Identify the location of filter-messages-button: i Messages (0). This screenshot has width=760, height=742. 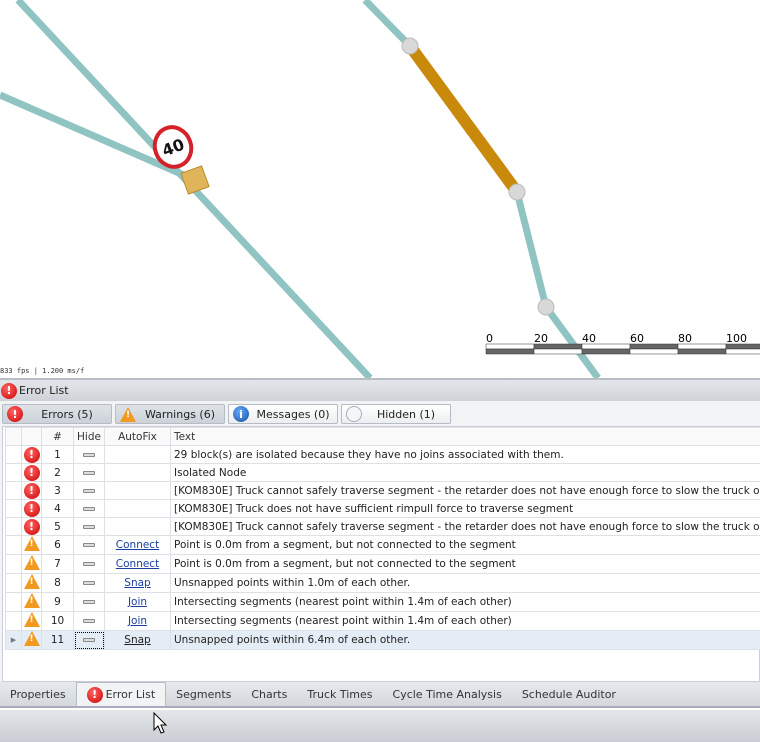
(283, 414).